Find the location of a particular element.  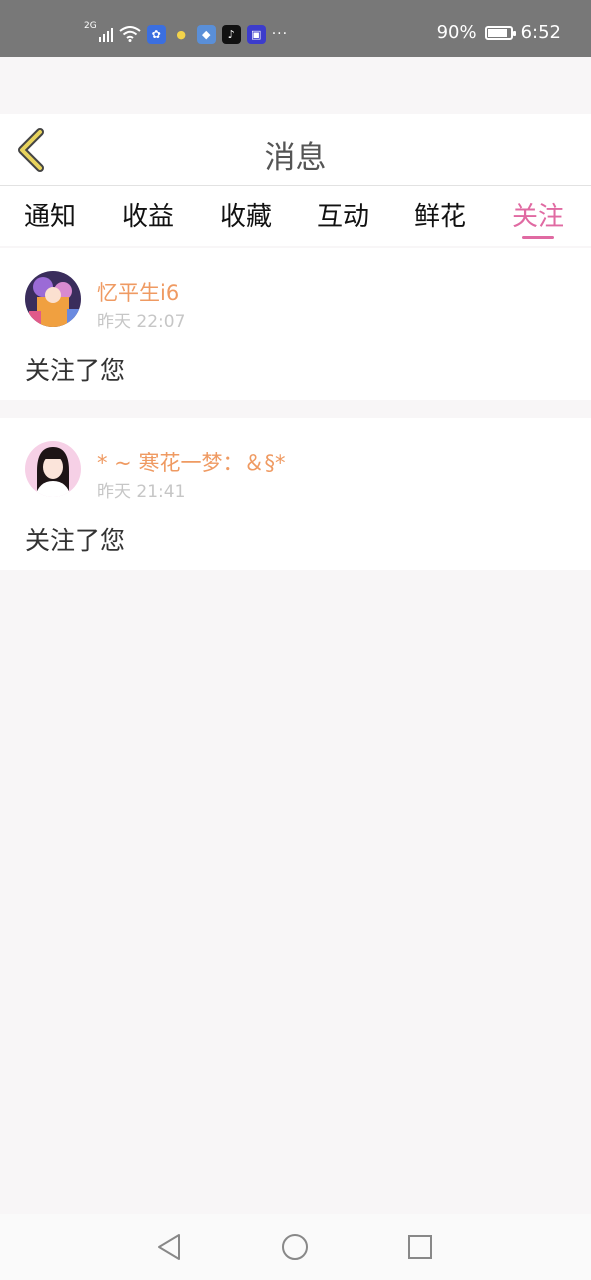

tiktok-icon: ♪ is located at coordinates (231, 34).